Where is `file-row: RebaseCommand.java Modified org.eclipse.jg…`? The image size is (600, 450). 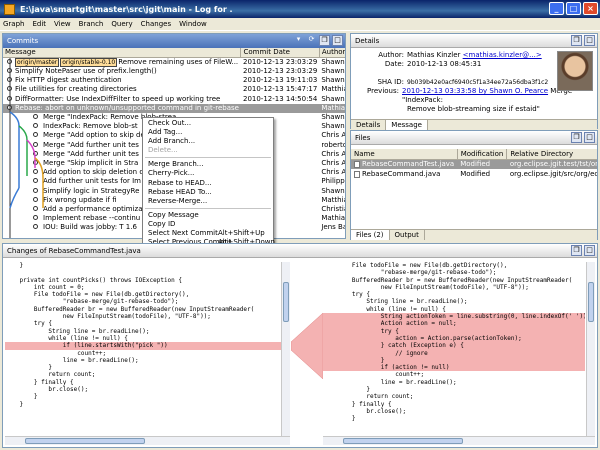
file-row: RebaseCommand.java Modified org.eclipse.jg… is located at coordinates (474, 174).